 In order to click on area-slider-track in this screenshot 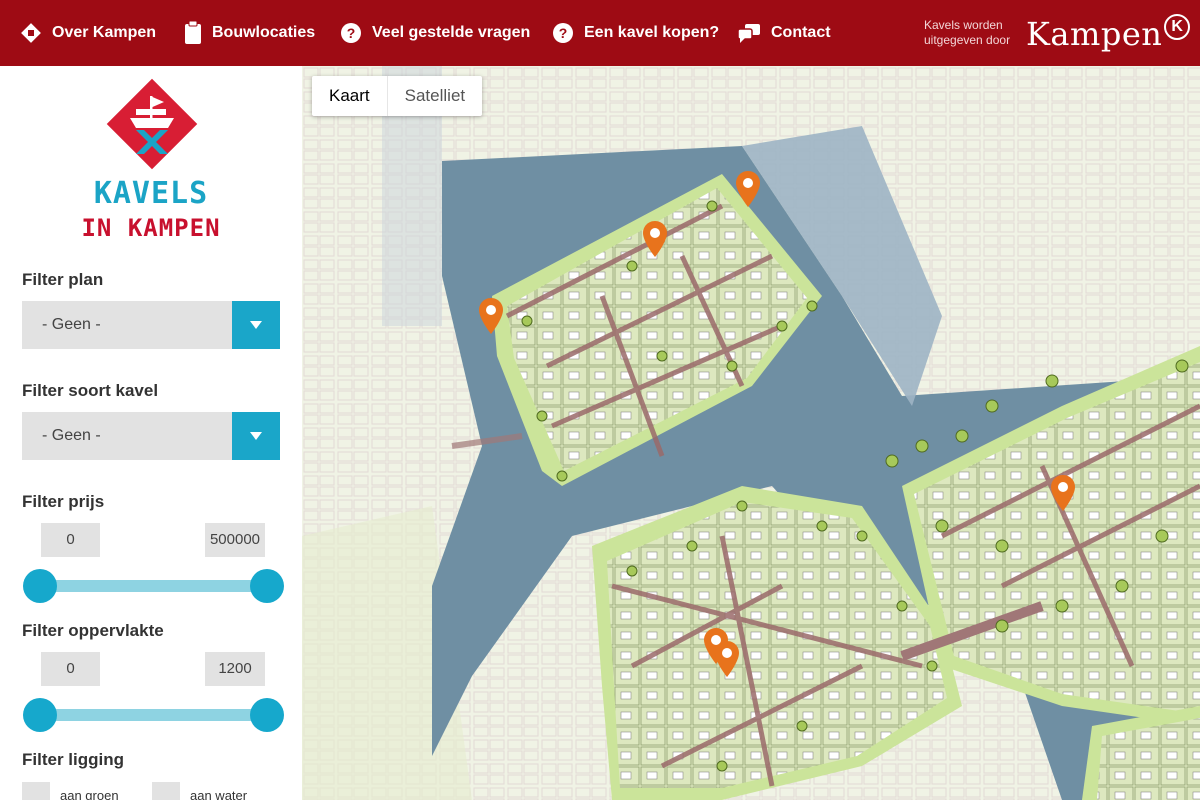, I will do `click(154, 715)`.